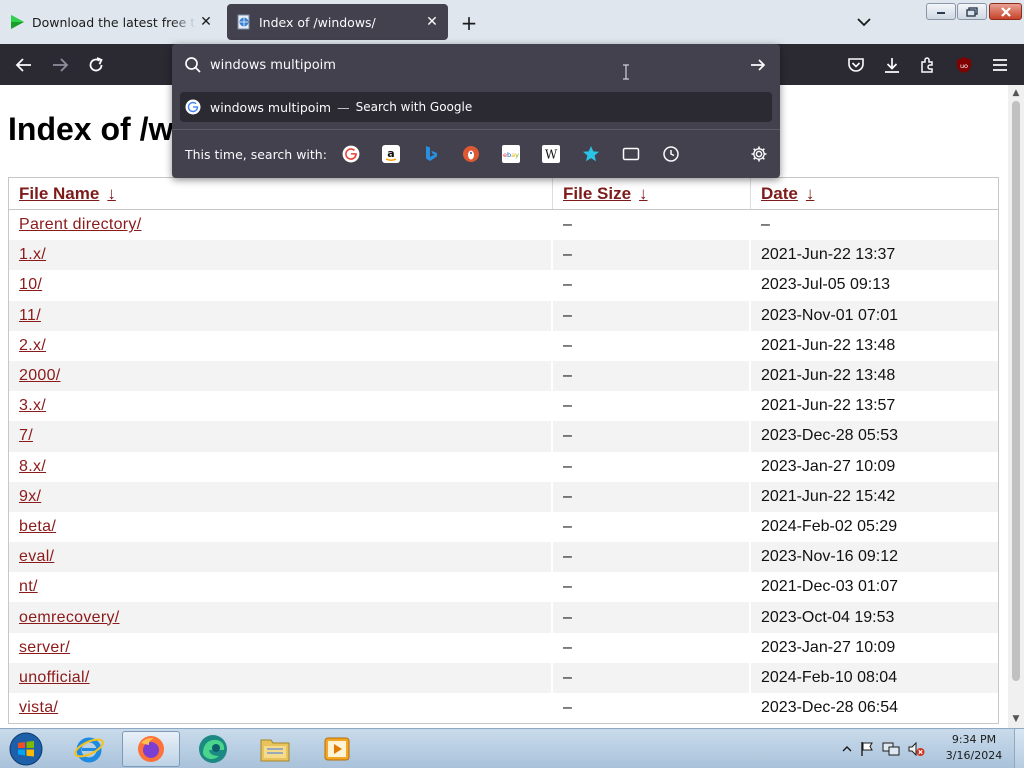 Image resolution: width=1024 pixels, height=768 pixels. I want to click on tab-icon, so click(631, 154).